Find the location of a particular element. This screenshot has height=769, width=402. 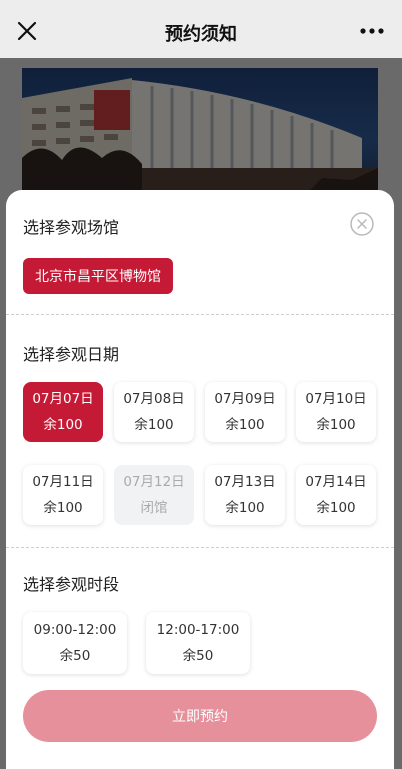

date-chip: 07月14日 余100 is located at coordinates (336, 495).